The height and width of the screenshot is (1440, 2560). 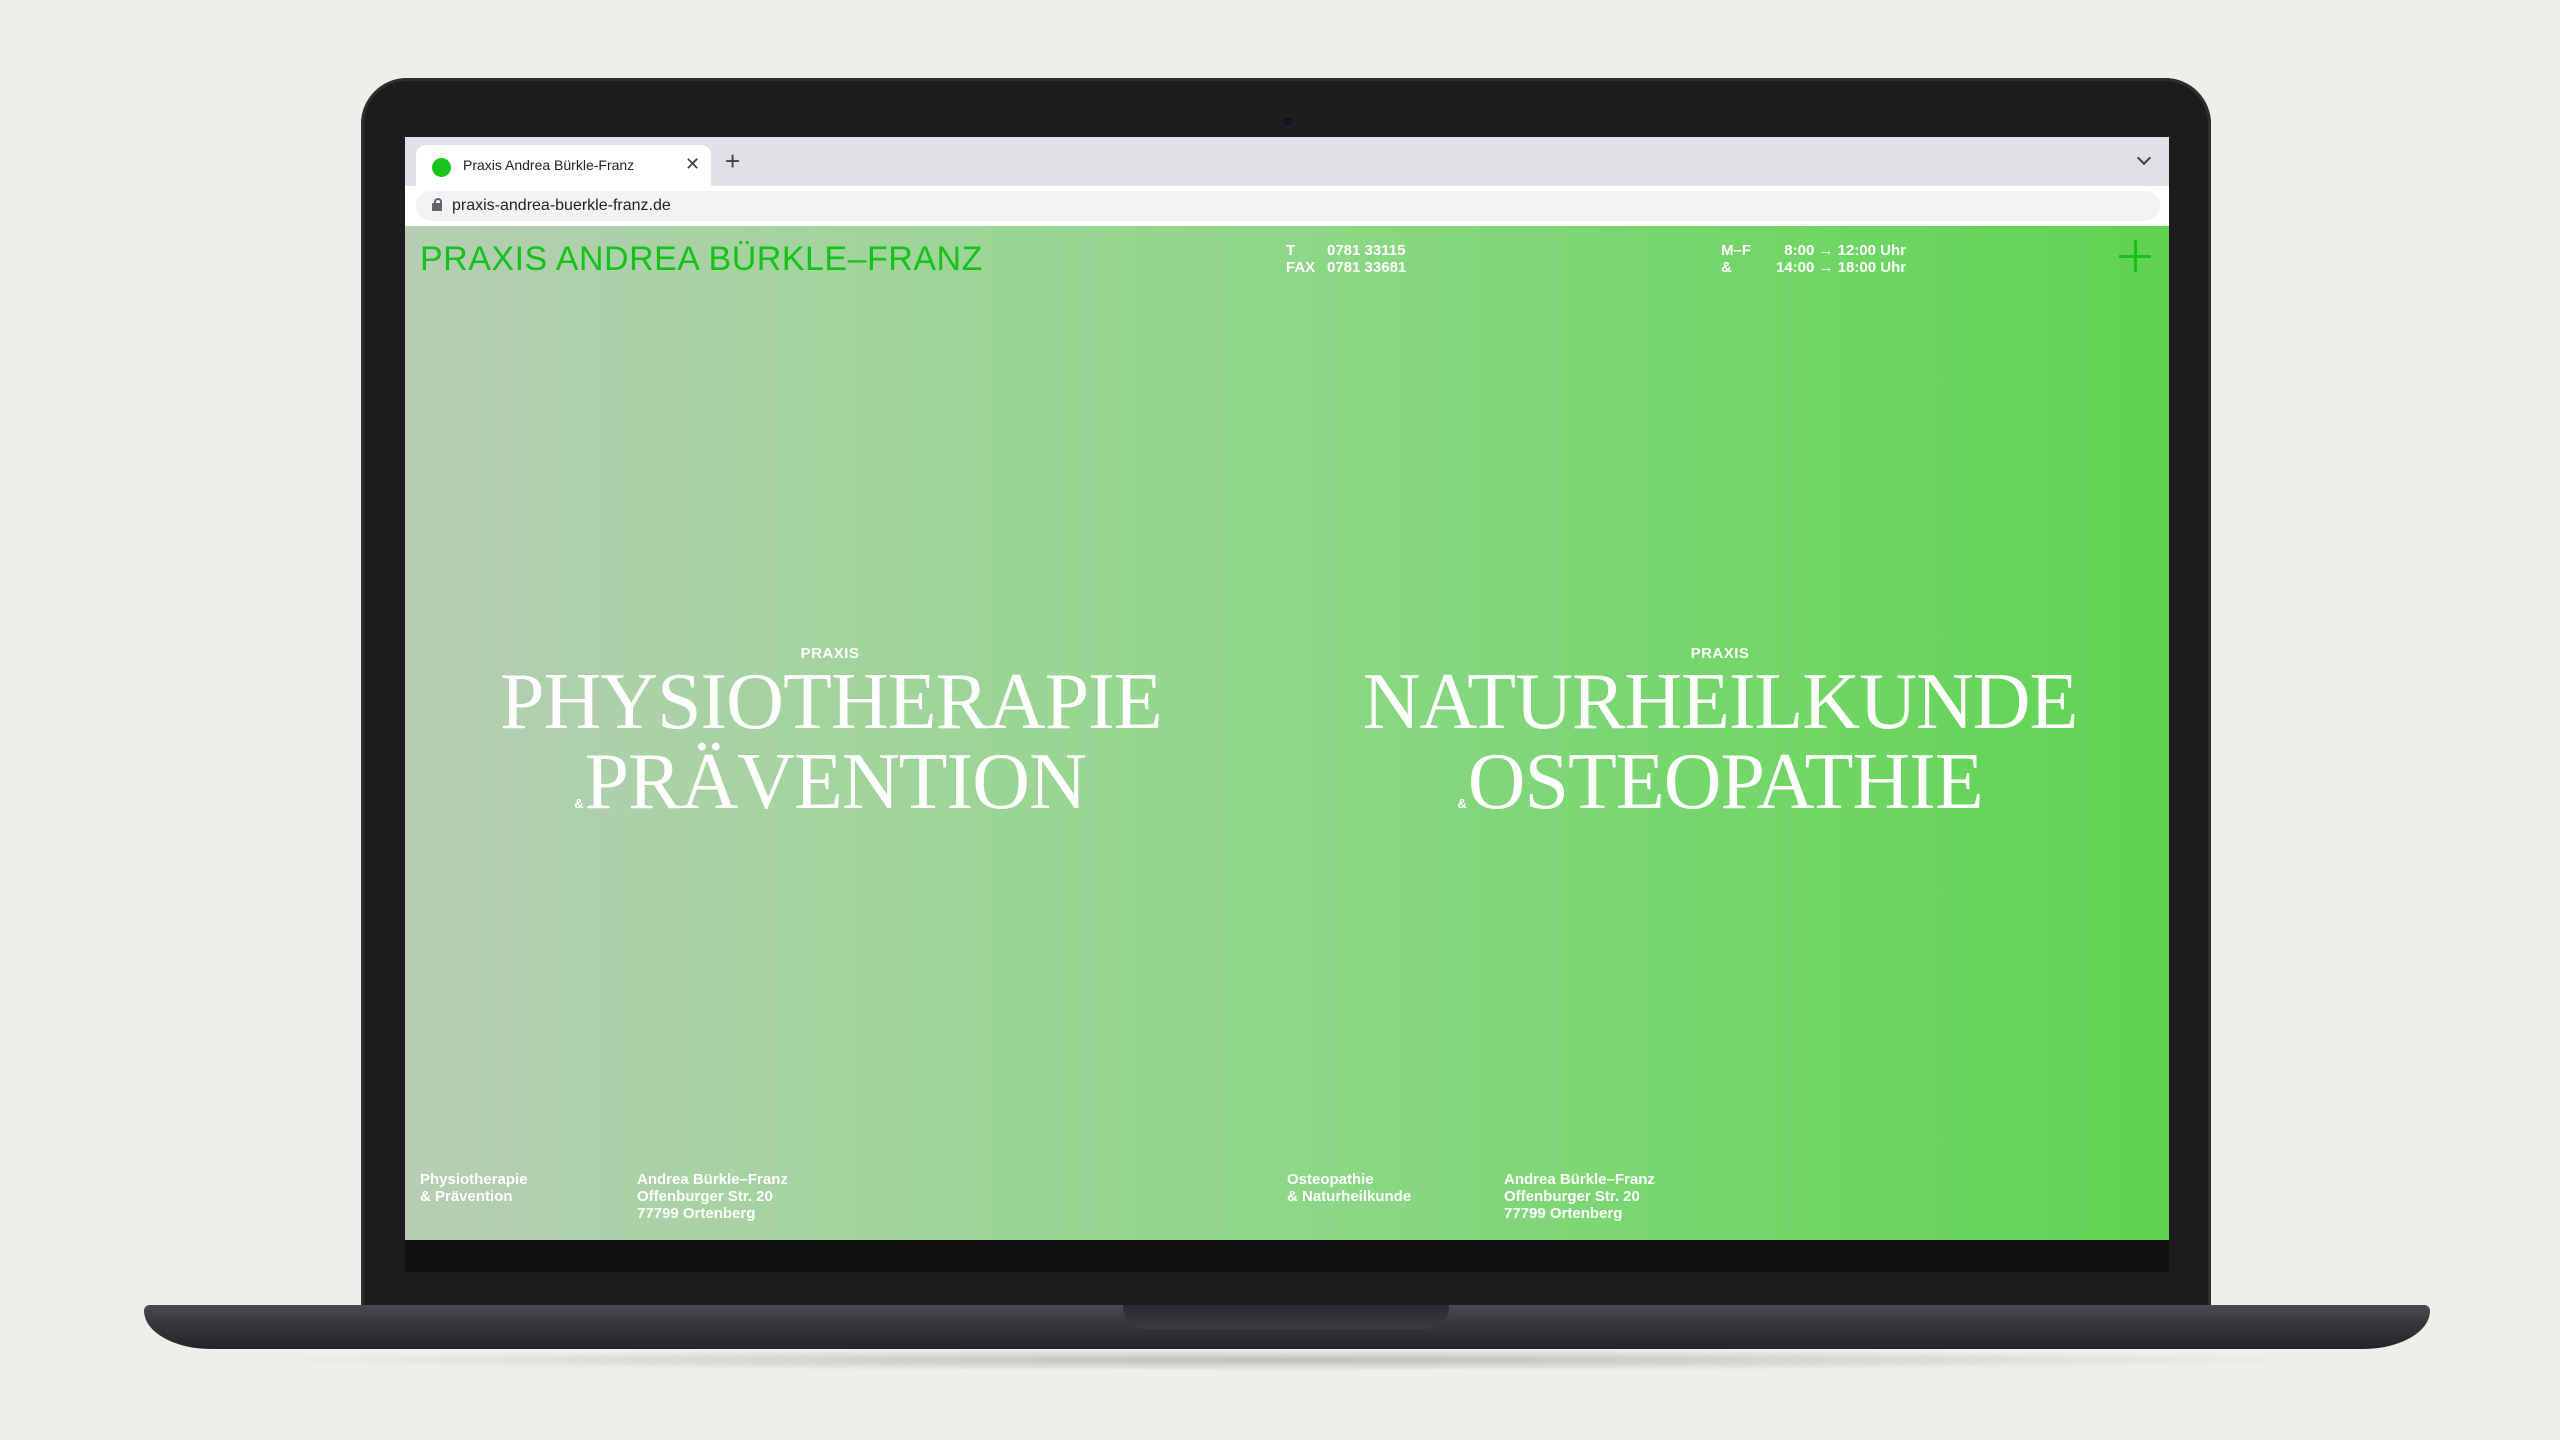 What do you see at coordinates (1366, 250) in the screenshot?
I see `phone-number: 0781 33115` at bounding box center [1366, 250].